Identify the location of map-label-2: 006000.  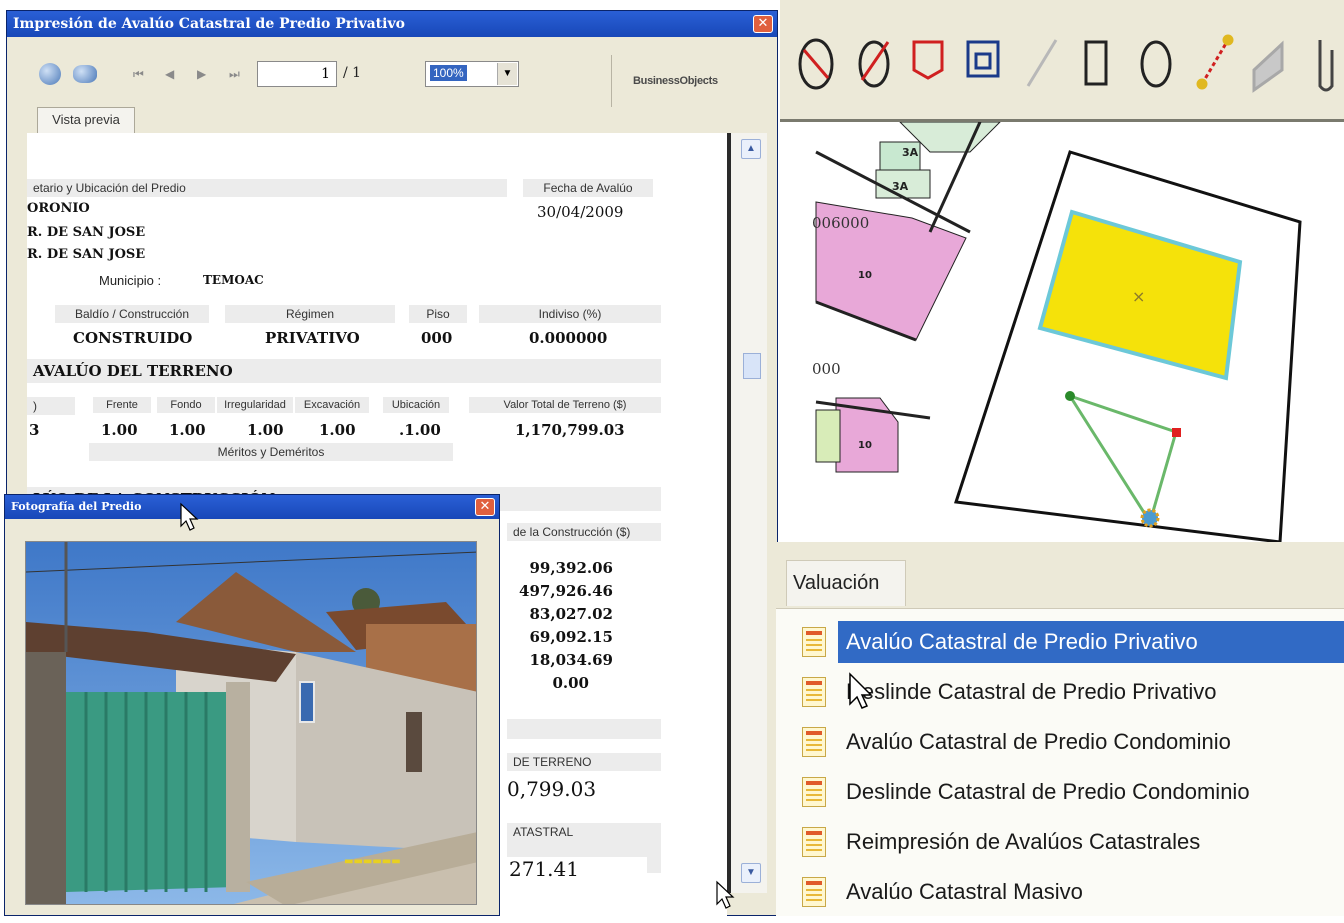
(840, 223).